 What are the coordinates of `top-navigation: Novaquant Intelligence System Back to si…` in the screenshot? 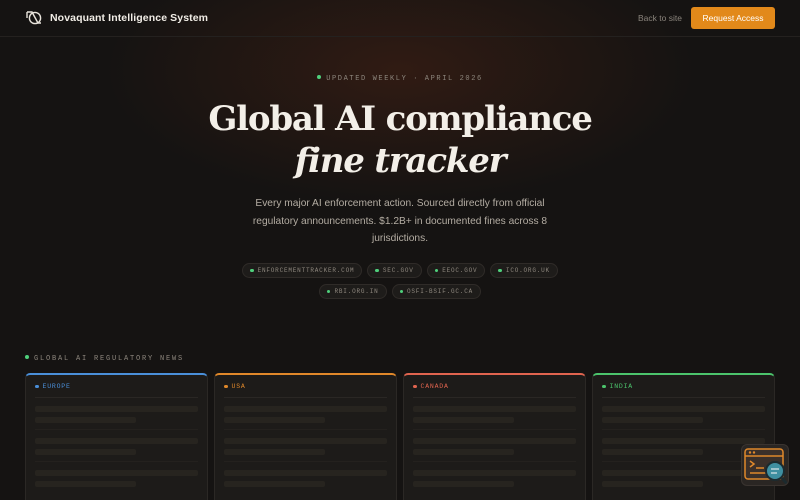 It's located at (400, 18).